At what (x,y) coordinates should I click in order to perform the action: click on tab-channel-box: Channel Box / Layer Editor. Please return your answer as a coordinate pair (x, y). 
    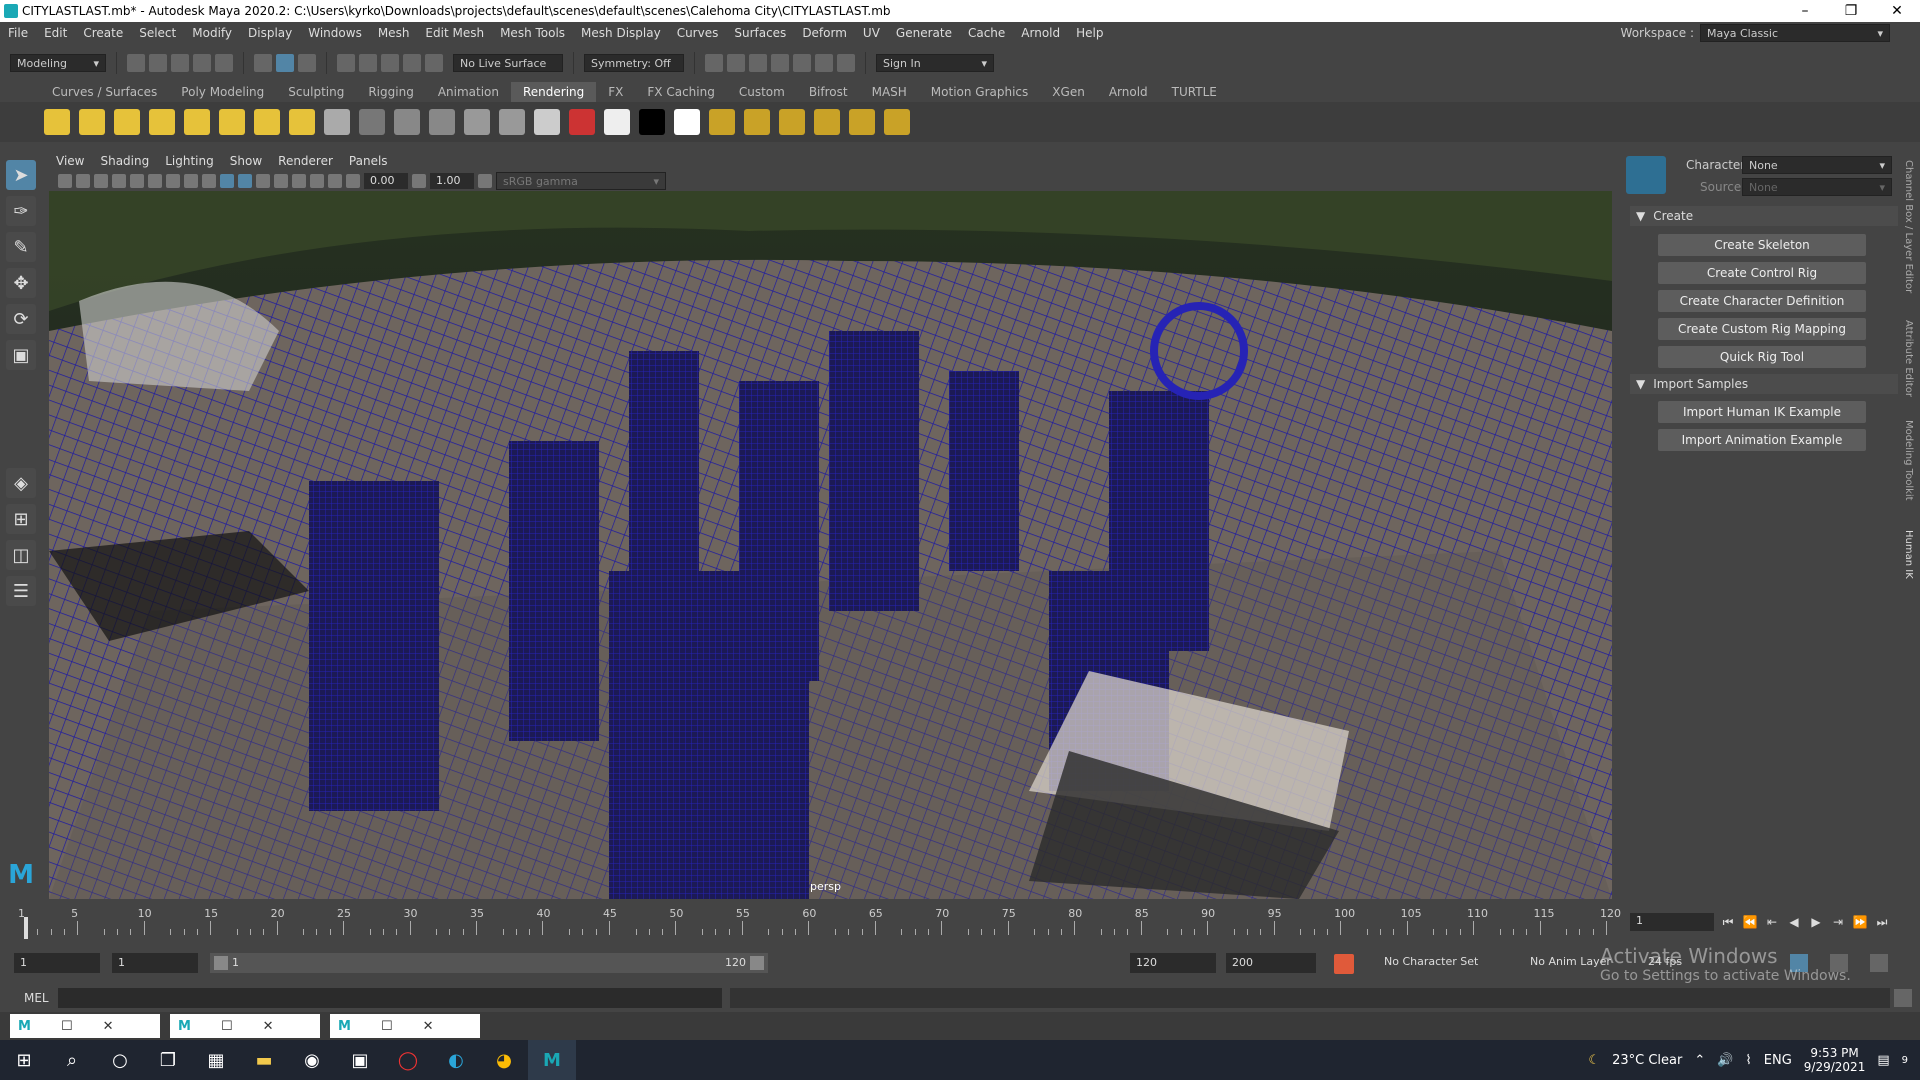
    Looking at the image, I should click on (1908, 226).